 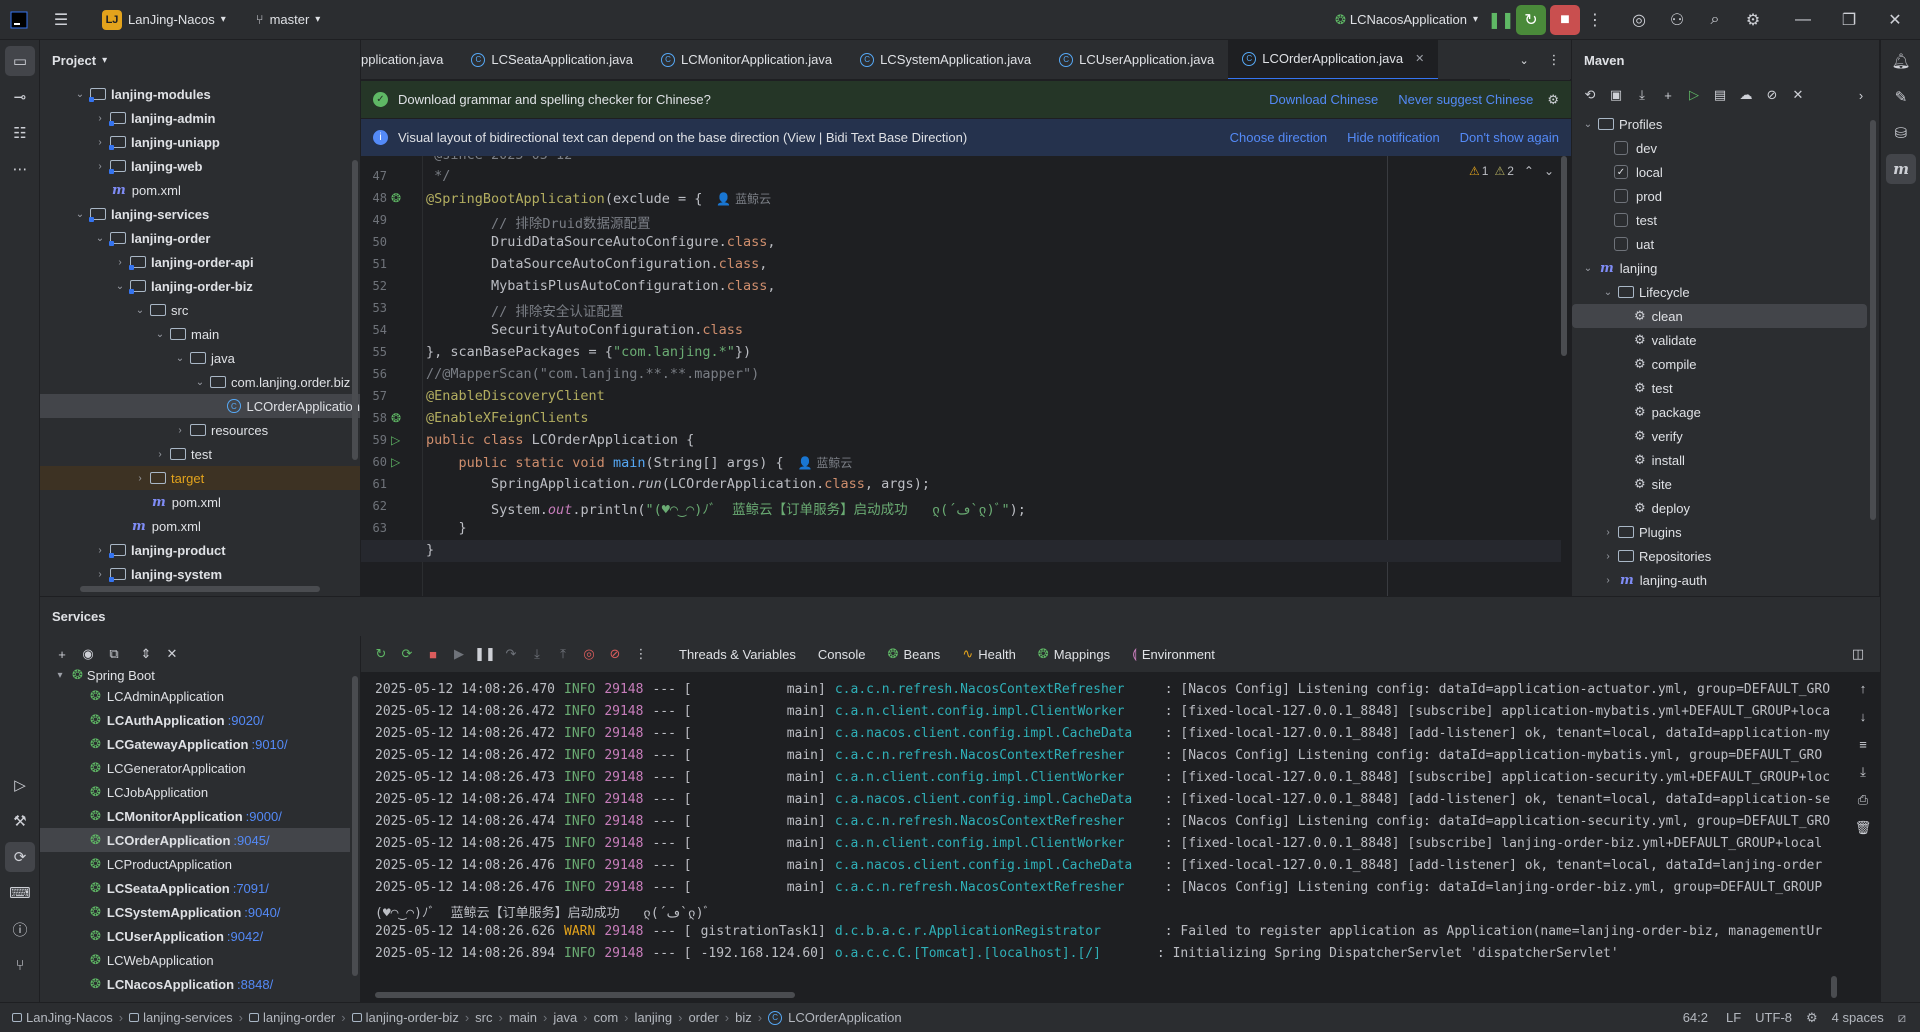 What do you see at coordinates (1719, 316) in the screenshot?
I see `maven-lifecycle-goal: ⚙ clean` at bounding box center [1719, 316].